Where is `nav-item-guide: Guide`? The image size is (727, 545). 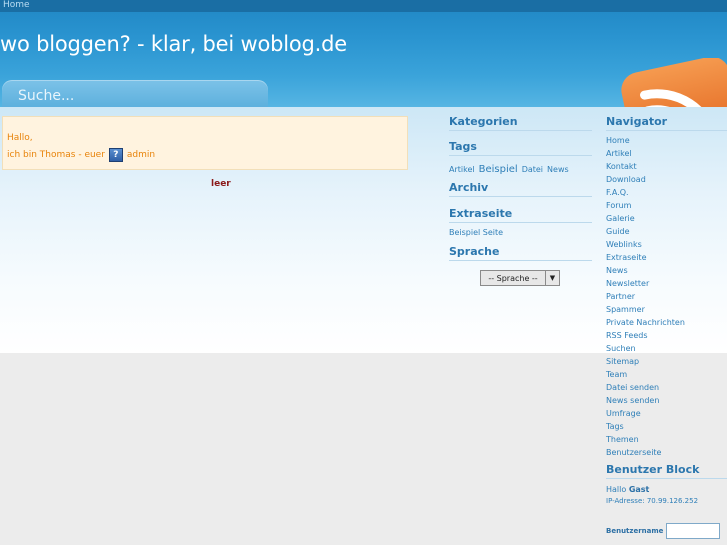
nav-item-guide: Guide is located at coordinates (666, 231).